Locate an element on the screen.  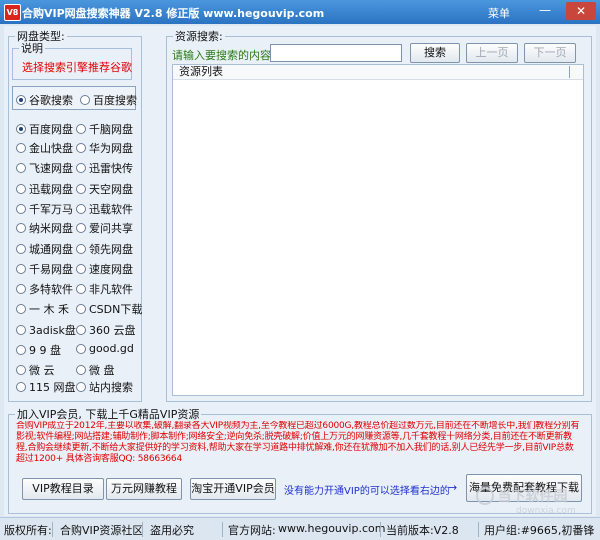
disk-radio: 360 云盘 is located at coordinates (106, 330).